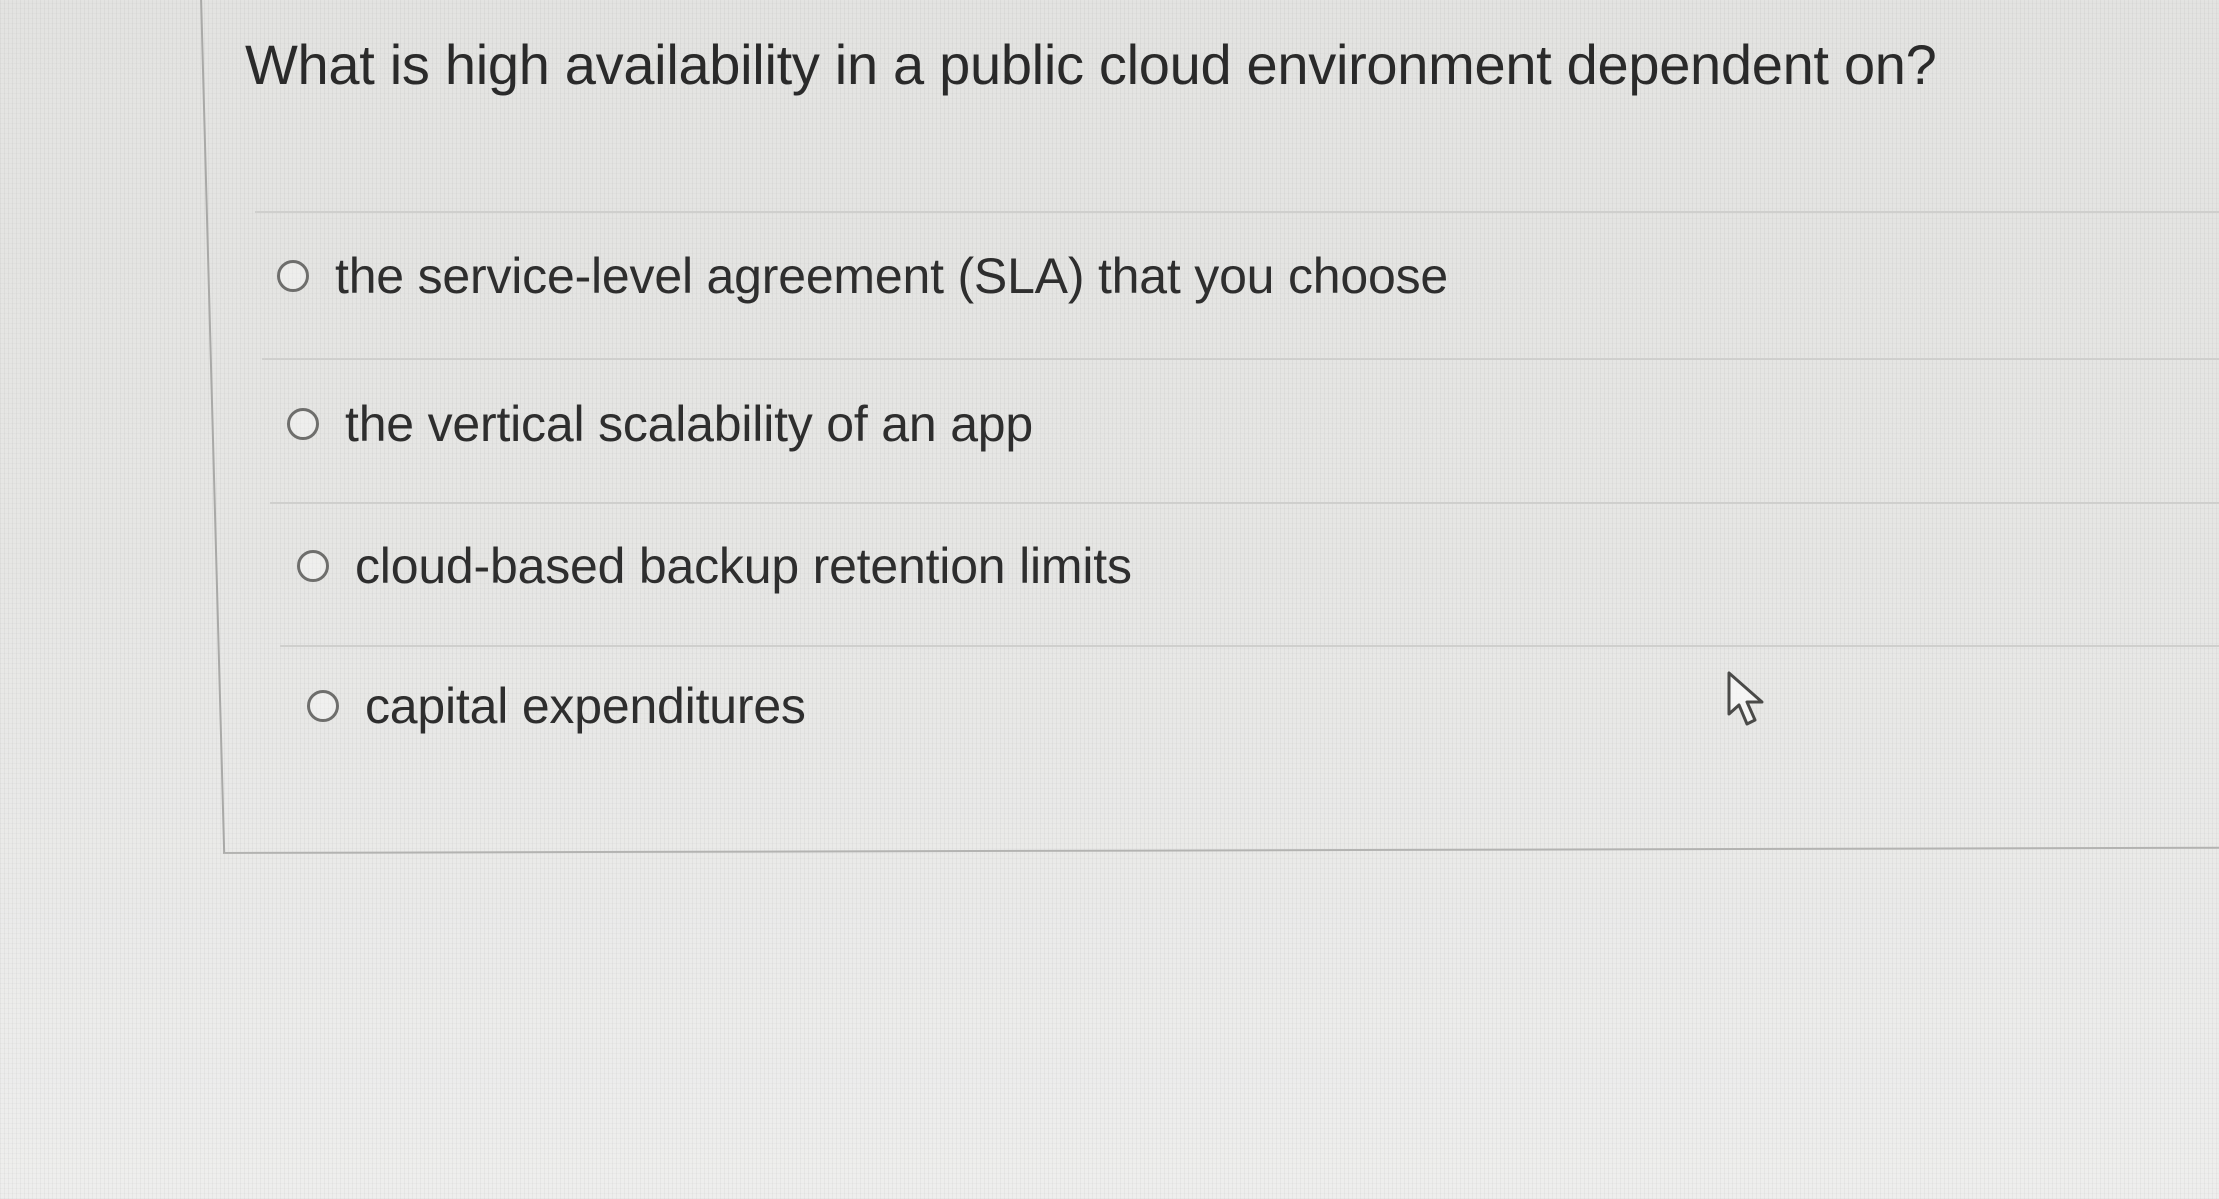  I want to click on option-vertical-scalability: the vertical scalability of an app, so click(660, 424).